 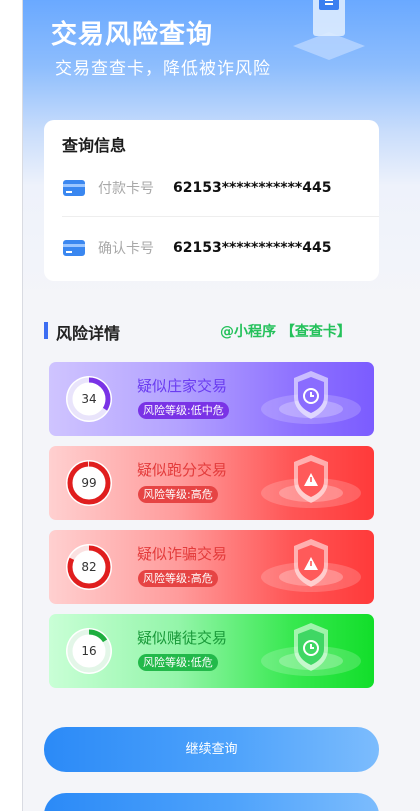 What do you see at coordinates (183, 410) in the screenshot?
I see `risk-level-badge: 风险等级:低中危` at bounding box center [183, 410].